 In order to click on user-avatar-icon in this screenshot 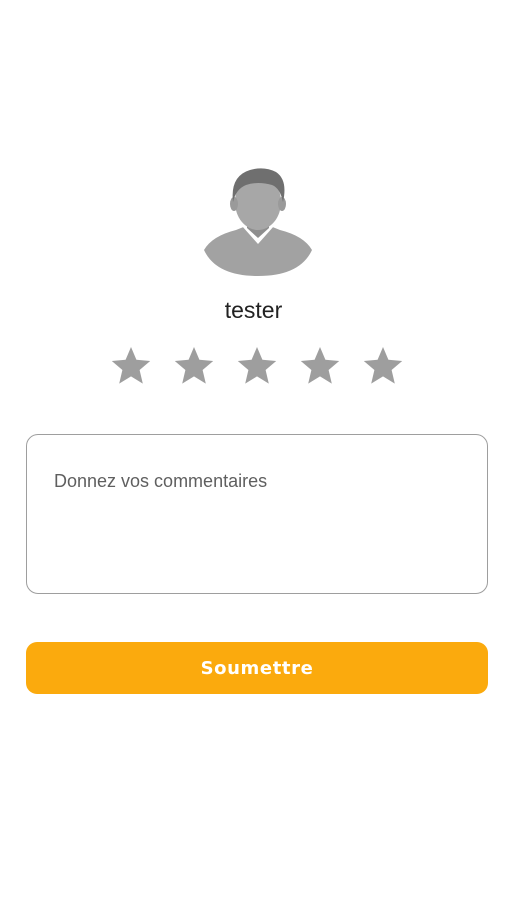, I will do `click(258, 222)`.